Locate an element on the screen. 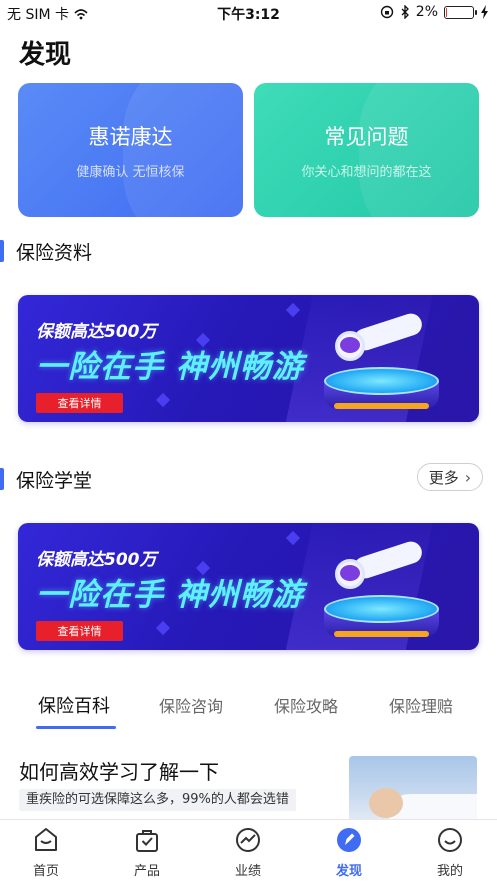  nav-label: 业绩 is located at coordinates (247, 871).